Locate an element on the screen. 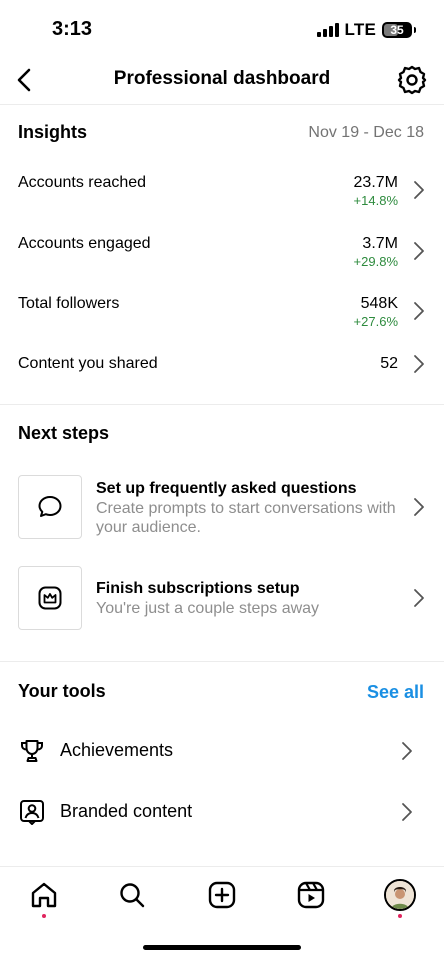 This screenshot has width=444, height=960. step-title: Finish subscriptions setup is located at coordinates (198, 588).